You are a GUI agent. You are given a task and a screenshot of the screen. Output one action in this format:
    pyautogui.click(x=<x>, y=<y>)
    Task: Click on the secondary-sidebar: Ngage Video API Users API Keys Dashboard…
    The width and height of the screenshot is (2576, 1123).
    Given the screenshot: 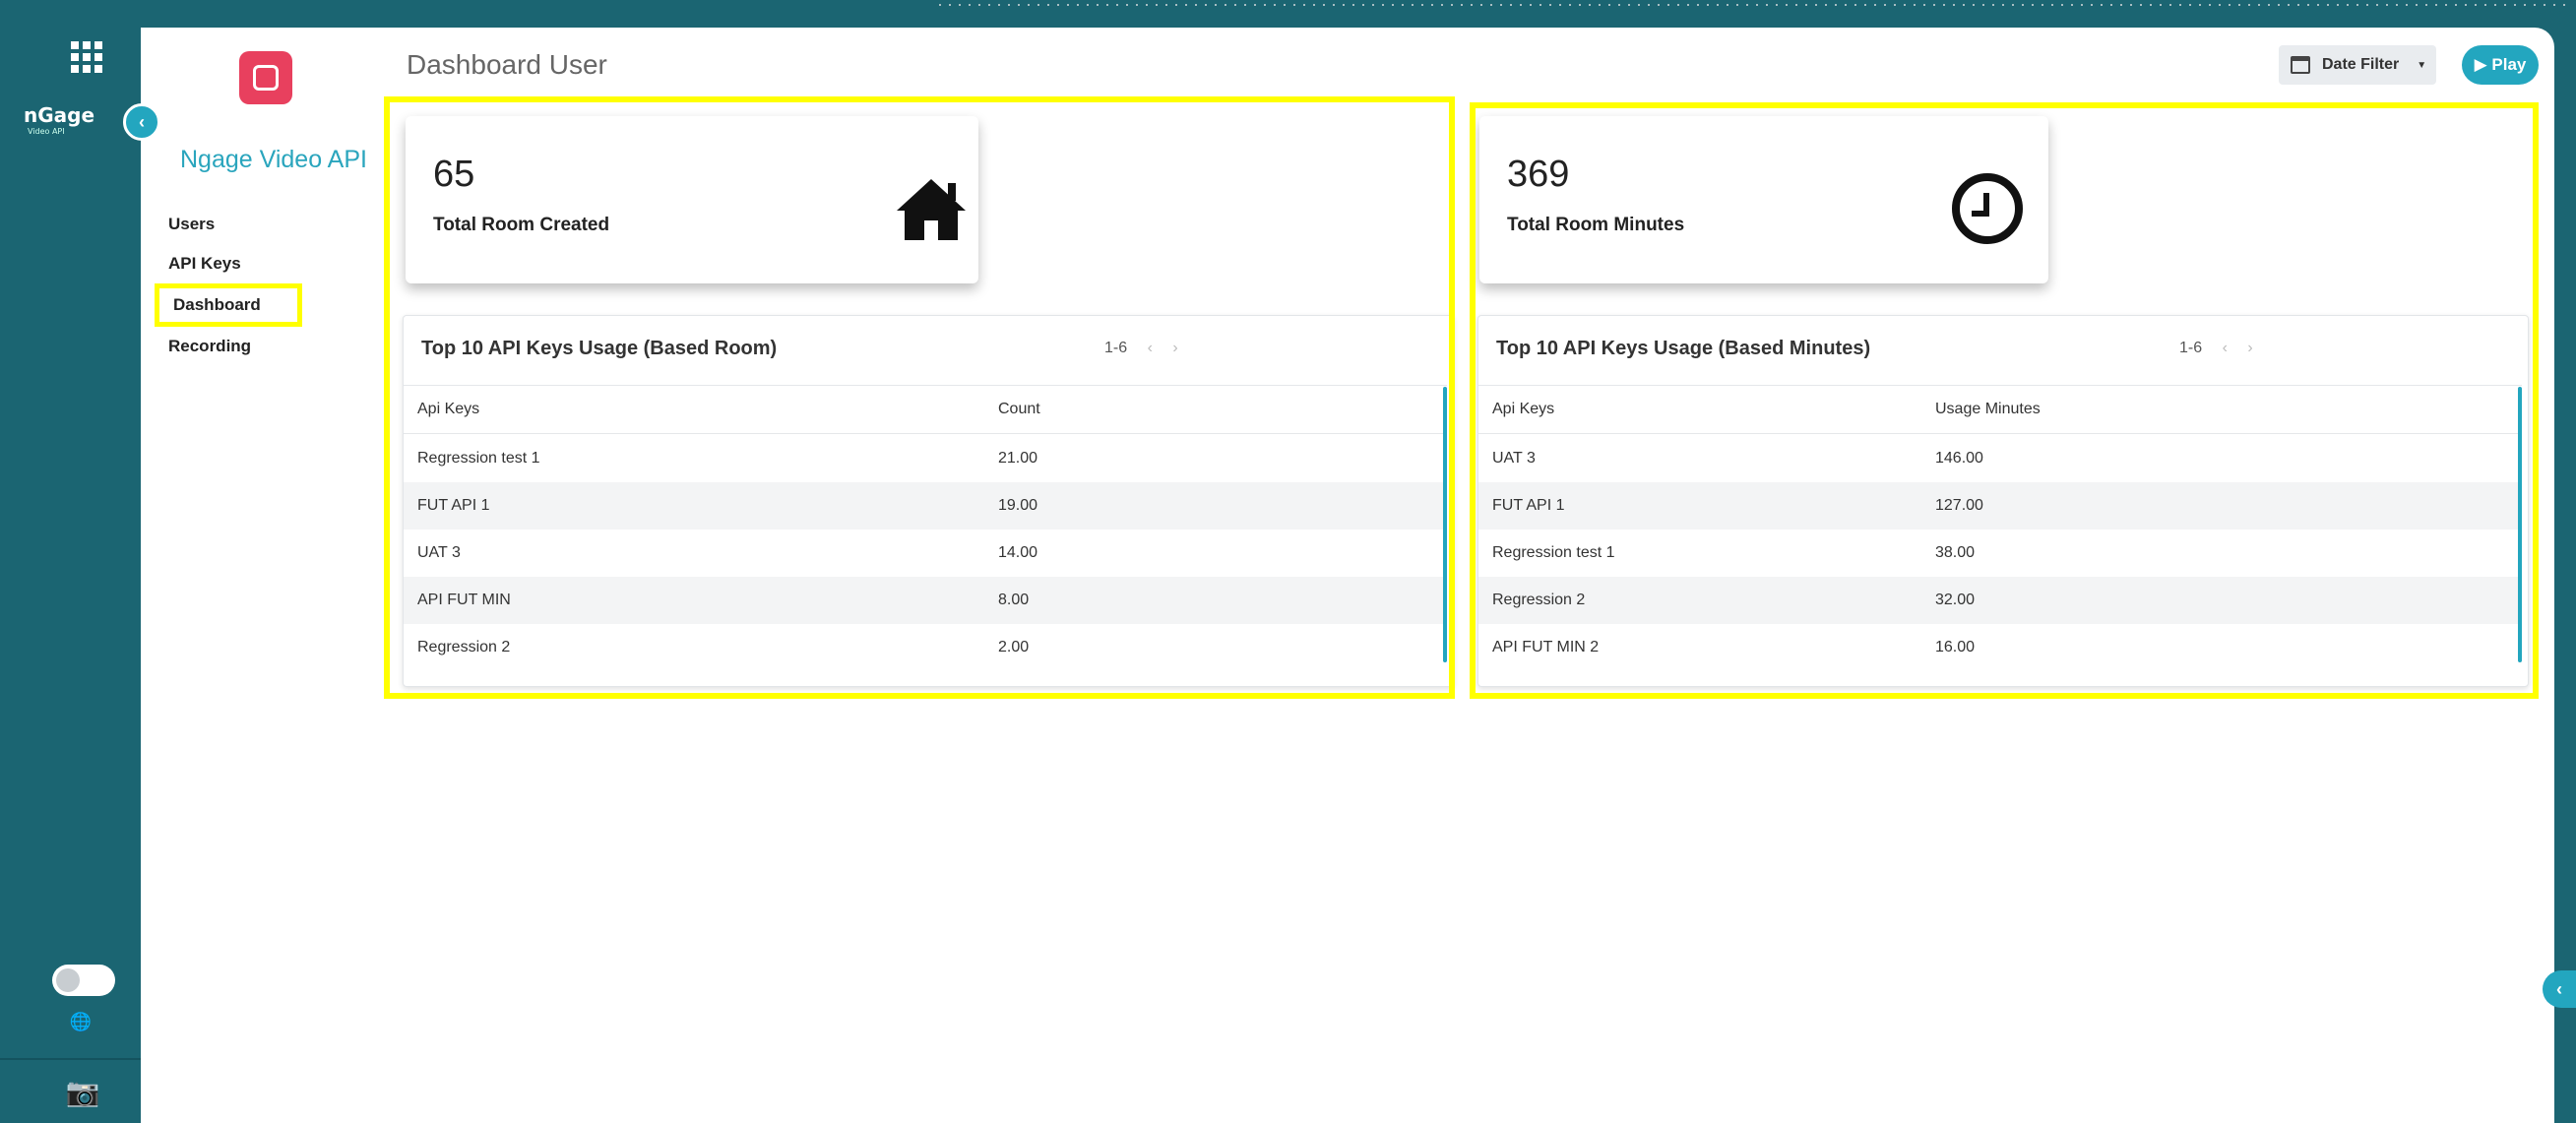 What is the action you would take?
    pyautogui.click(x=265, y=576)
    